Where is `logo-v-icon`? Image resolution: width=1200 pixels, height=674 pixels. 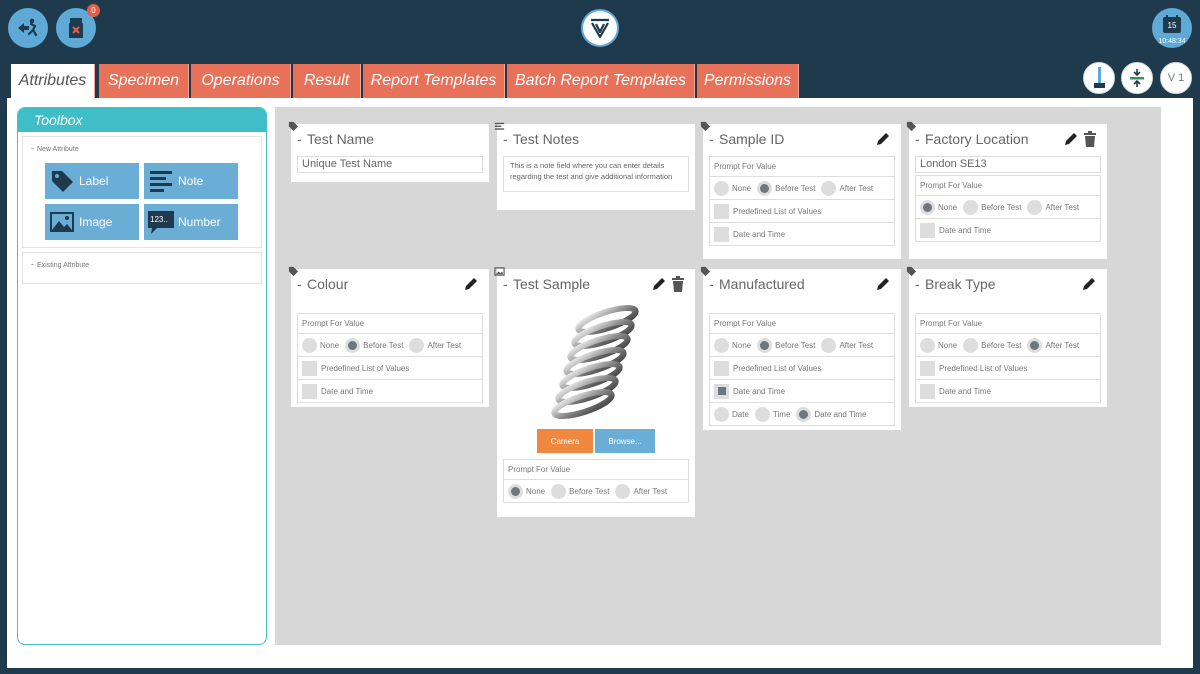 logo-v-icon is located at coordinates (600, 28).